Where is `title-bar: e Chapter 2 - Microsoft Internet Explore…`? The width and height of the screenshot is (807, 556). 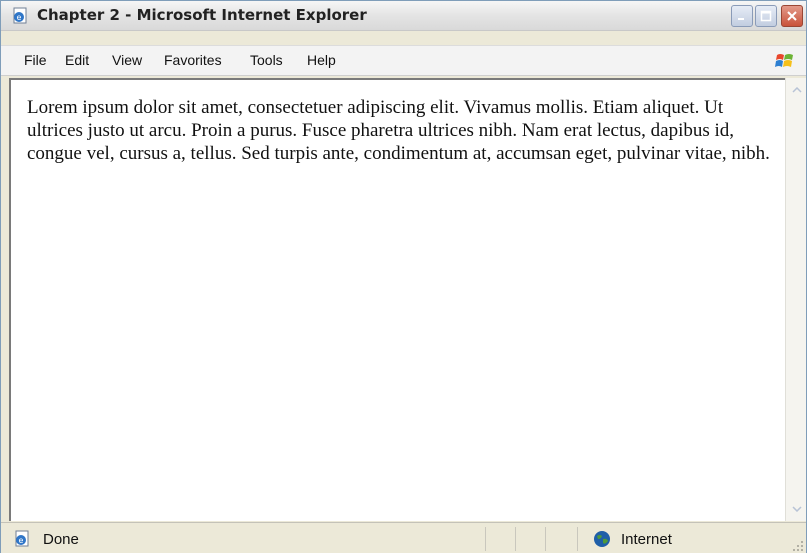
title-bar: e Chapter 2 - Microsoft Internet Explore… is located at coordinates (403, 16).